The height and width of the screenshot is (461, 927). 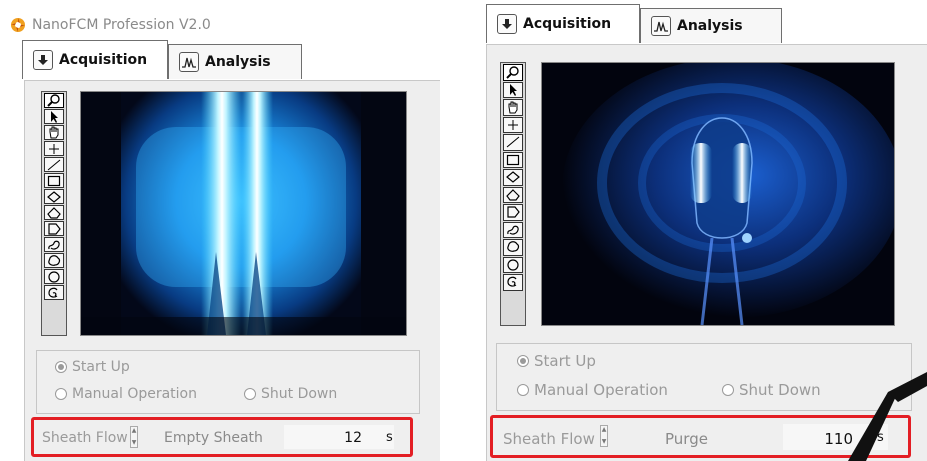 What do you see at coordinates (838, 439) in the screenshot?
I see `time-value: 110` at bounding box center [838, 439].